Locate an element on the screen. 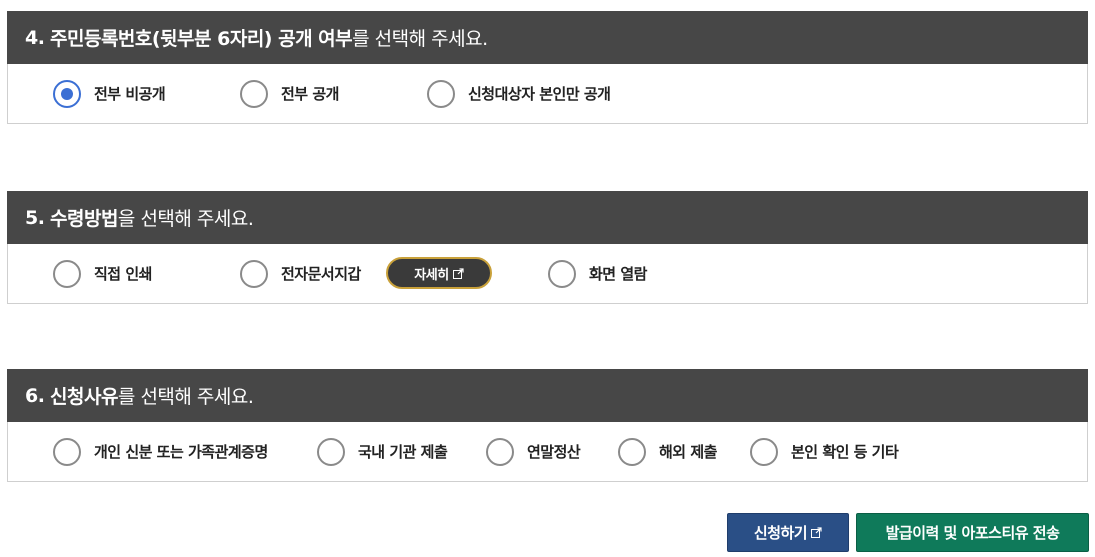  option-label: 전부 공개 is located at coordinates (310, 94).